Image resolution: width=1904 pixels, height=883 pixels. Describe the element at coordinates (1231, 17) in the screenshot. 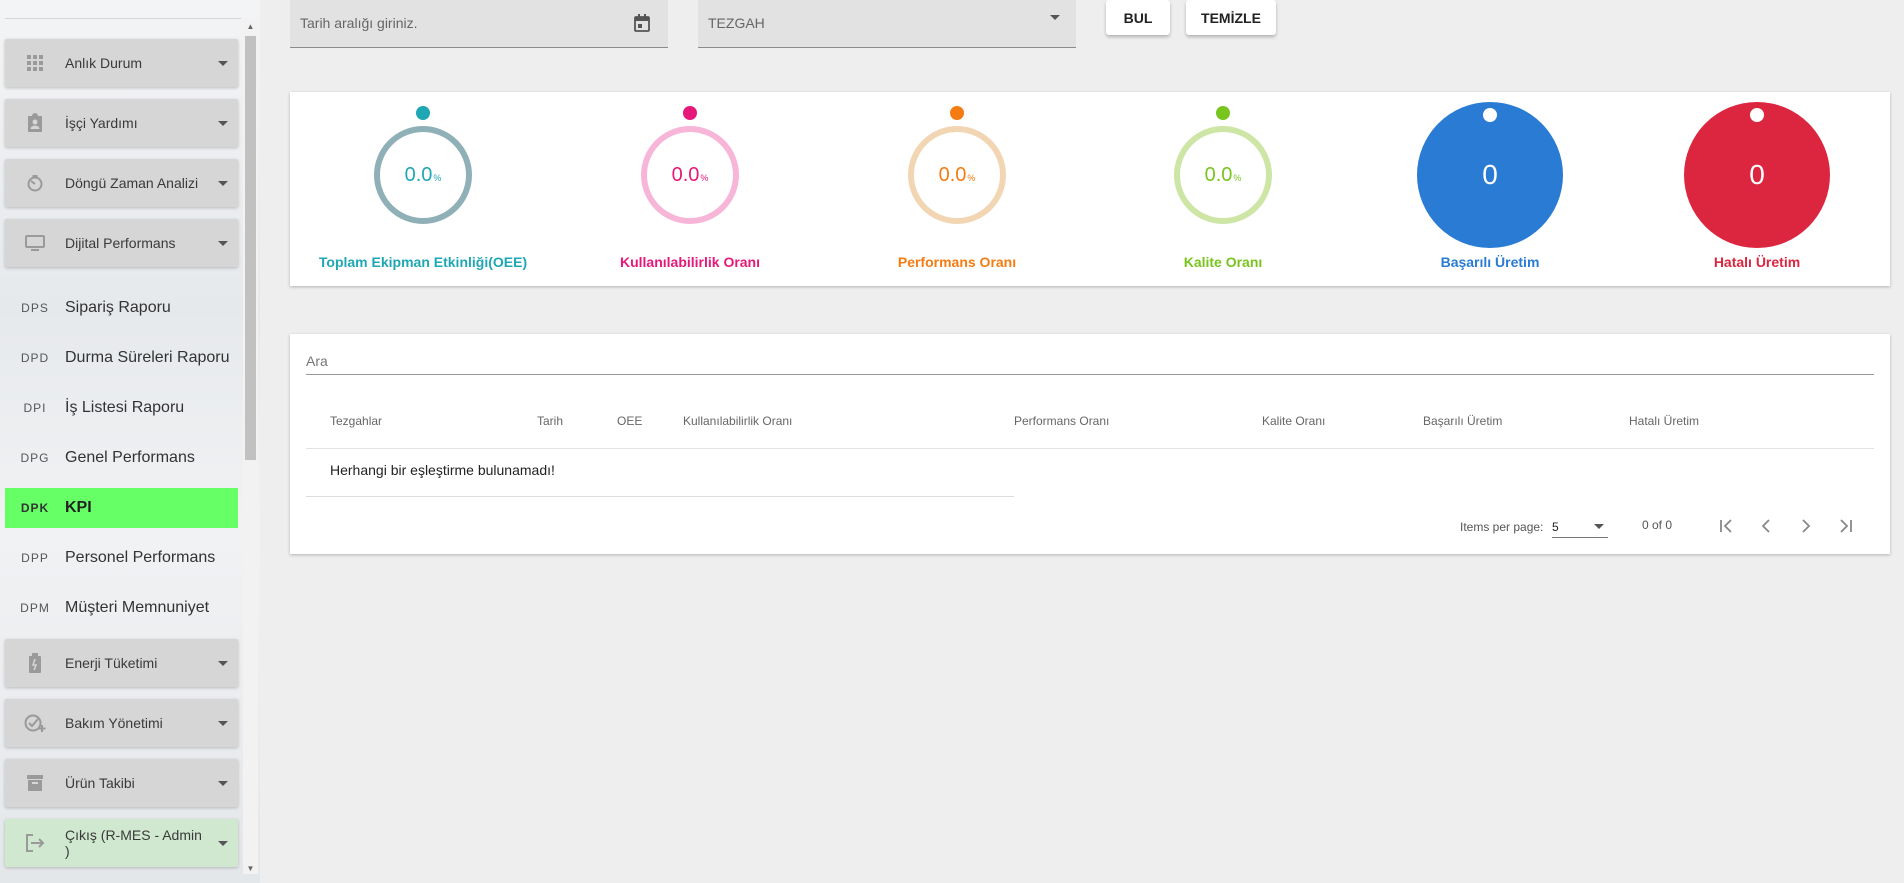

I see `clear-button: TEMİZLE` at that location.